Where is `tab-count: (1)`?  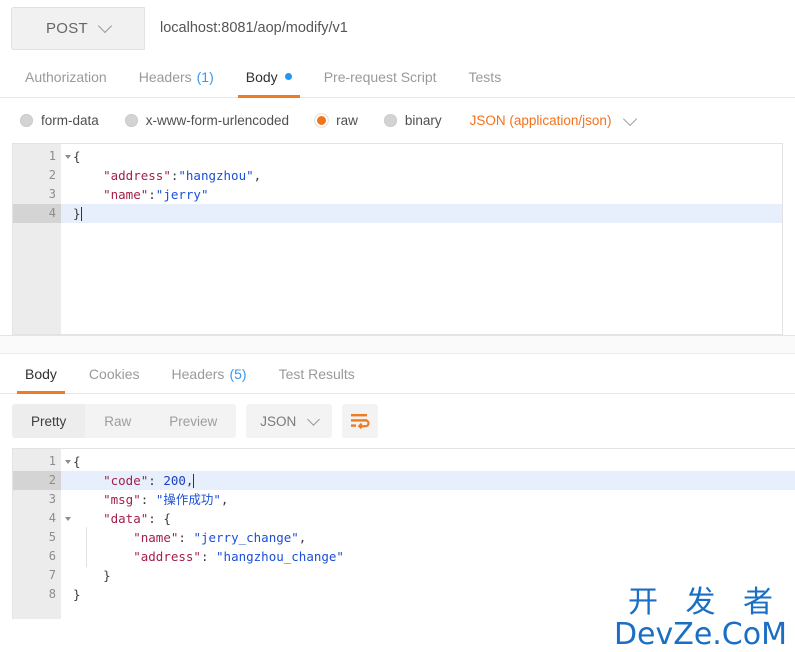 tab-count: (1) is located at coordinates (205, 76).